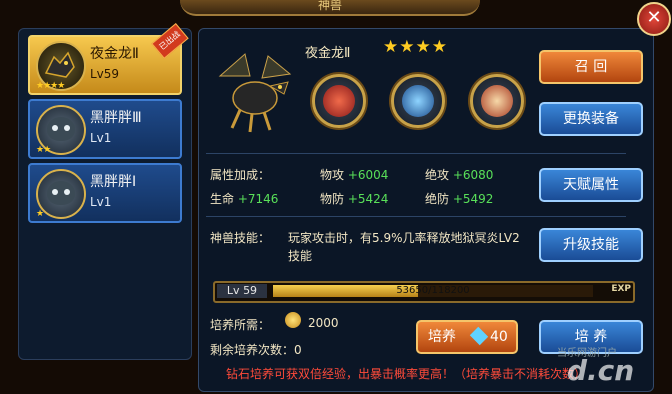 The image size is (672, 394). What do you see at coordinates (479, 336) in the screenshot?
I see `diamond-icon` at bounding box center [479, 336].